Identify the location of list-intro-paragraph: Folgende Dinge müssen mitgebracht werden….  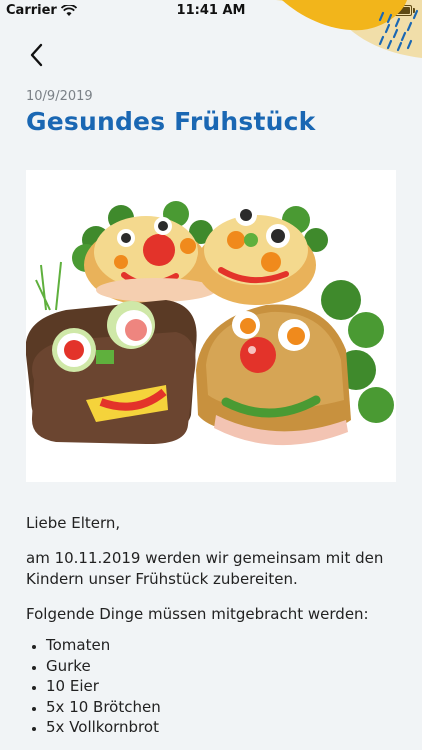
(197, 614).